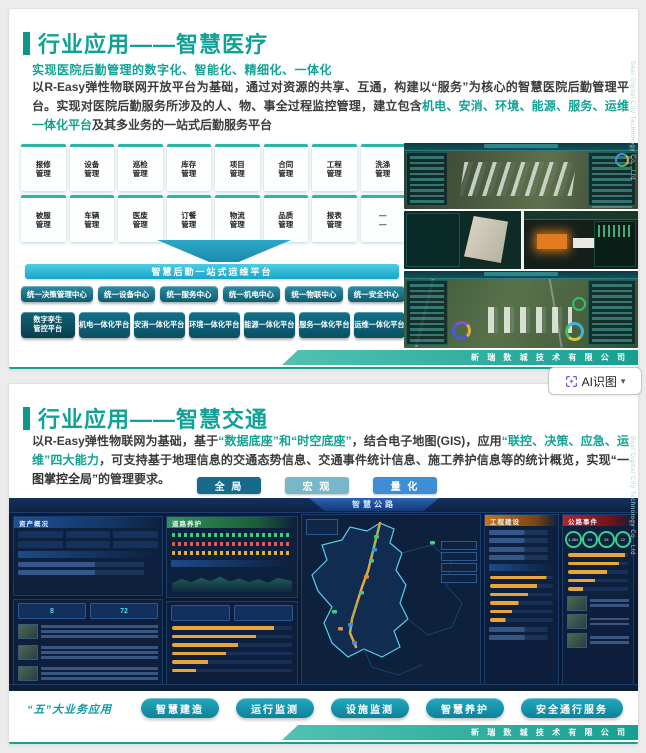 The image size is (646, 753). I want to click on ring-stat: 94, so click(589, 539).